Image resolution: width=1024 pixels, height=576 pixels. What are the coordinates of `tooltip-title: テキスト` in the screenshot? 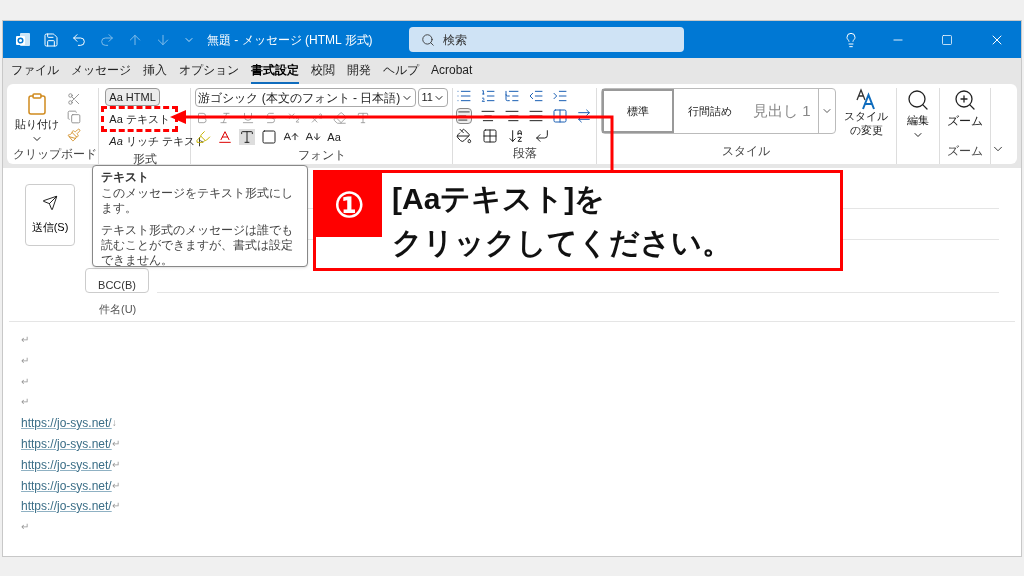 It's located at (125, 177).